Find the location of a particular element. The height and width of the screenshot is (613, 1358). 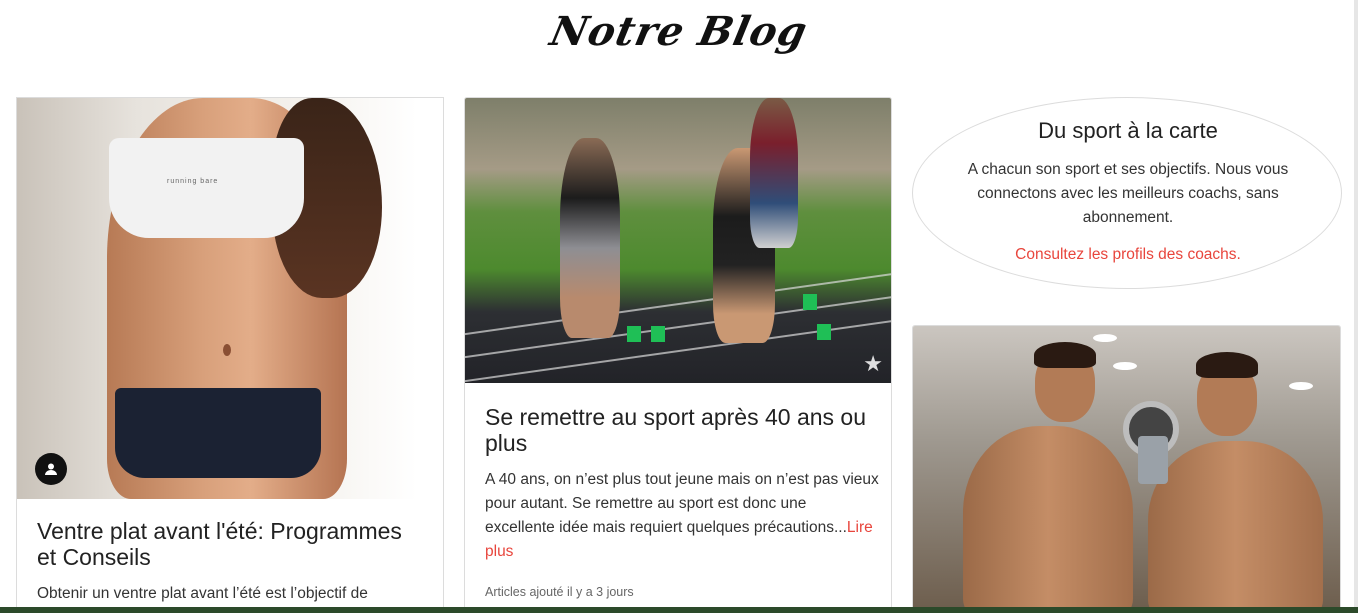

page-title: Notre Blog is located at coordinates (679, 31).